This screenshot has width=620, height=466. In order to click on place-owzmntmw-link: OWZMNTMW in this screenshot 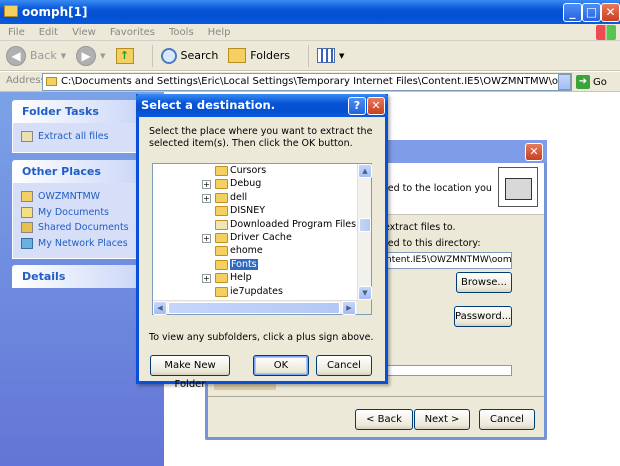, I will do `click(82, 197)`.